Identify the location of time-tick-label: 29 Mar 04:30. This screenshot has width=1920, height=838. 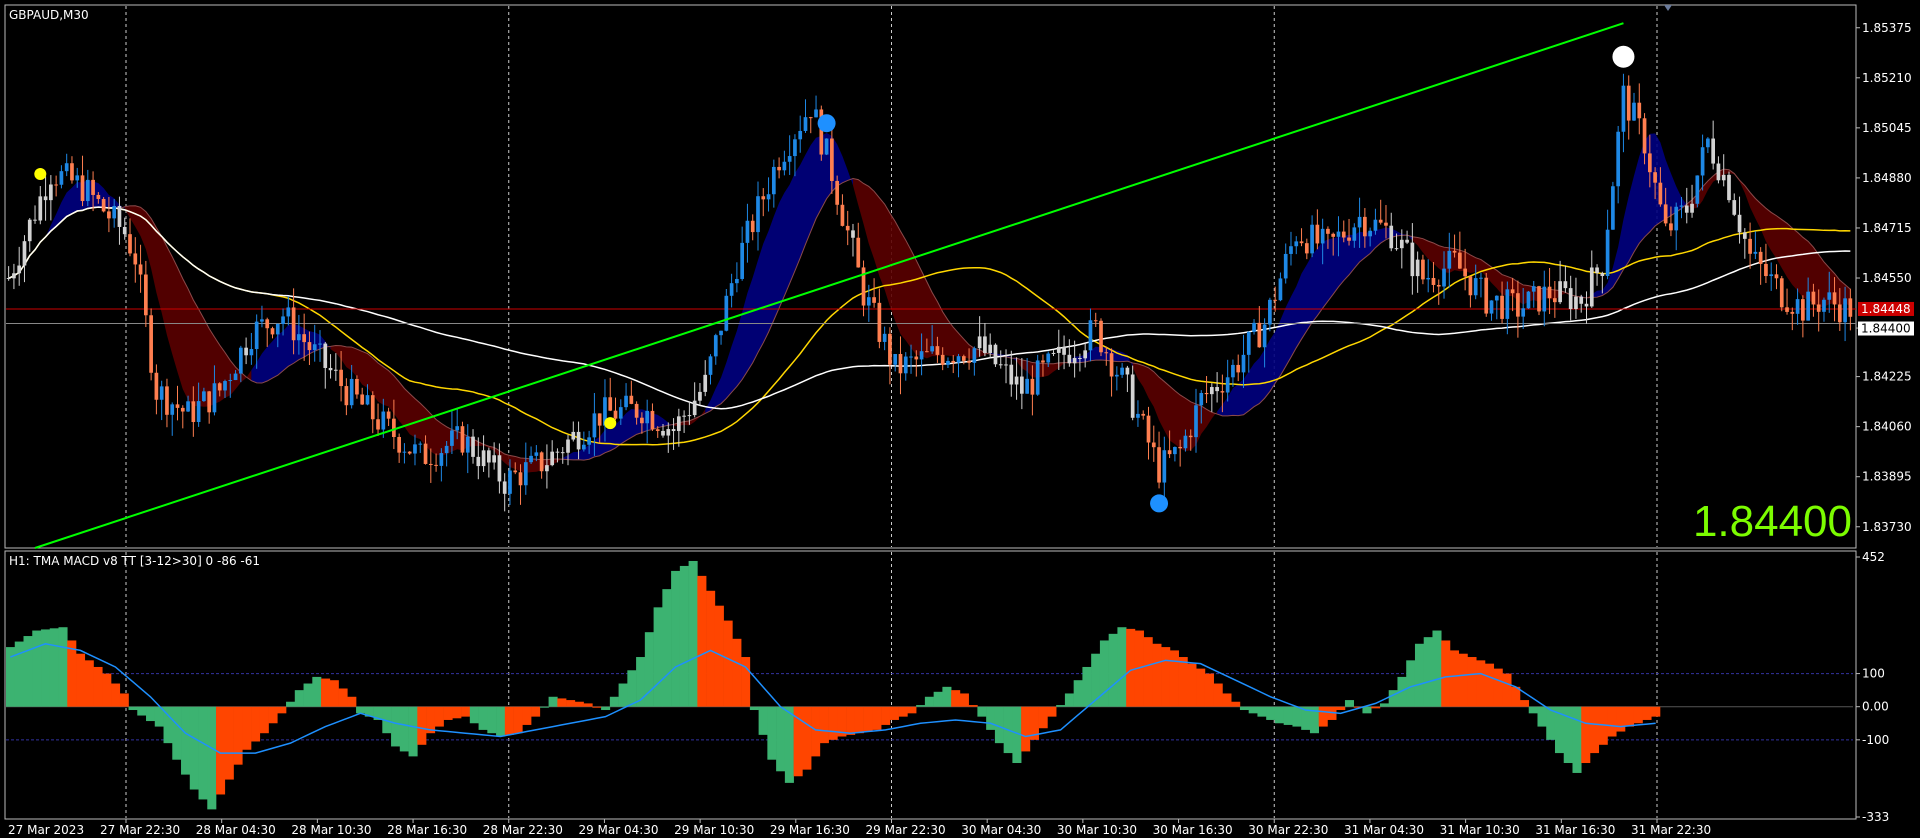
(618, 830).